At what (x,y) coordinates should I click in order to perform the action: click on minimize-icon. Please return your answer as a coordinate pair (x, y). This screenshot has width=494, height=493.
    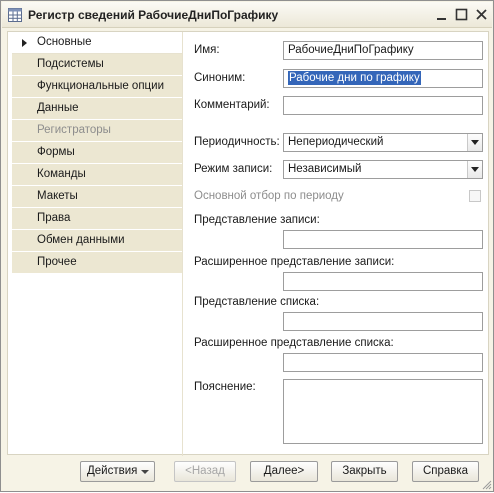
    Looking at the image, I should click on (442, 15).